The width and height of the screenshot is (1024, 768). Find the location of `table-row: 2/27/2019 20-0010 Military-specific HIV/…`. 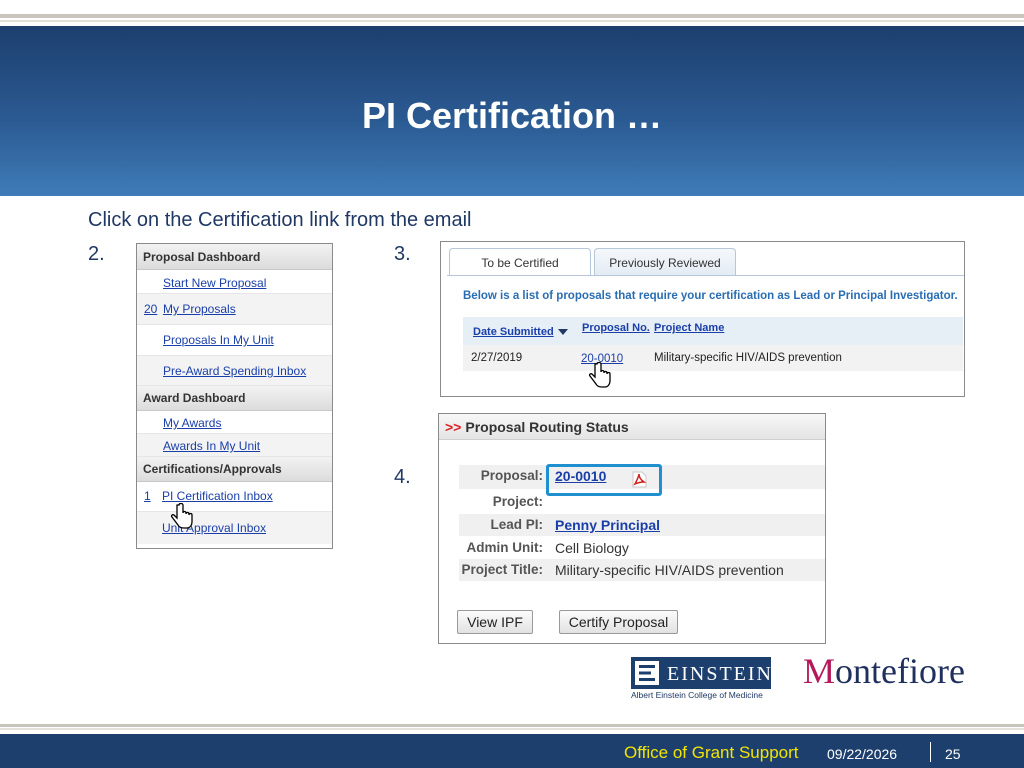

table-row: 2/27/2019 20-0010 Military-specific HIV/… is located at coordinates (713, 358).